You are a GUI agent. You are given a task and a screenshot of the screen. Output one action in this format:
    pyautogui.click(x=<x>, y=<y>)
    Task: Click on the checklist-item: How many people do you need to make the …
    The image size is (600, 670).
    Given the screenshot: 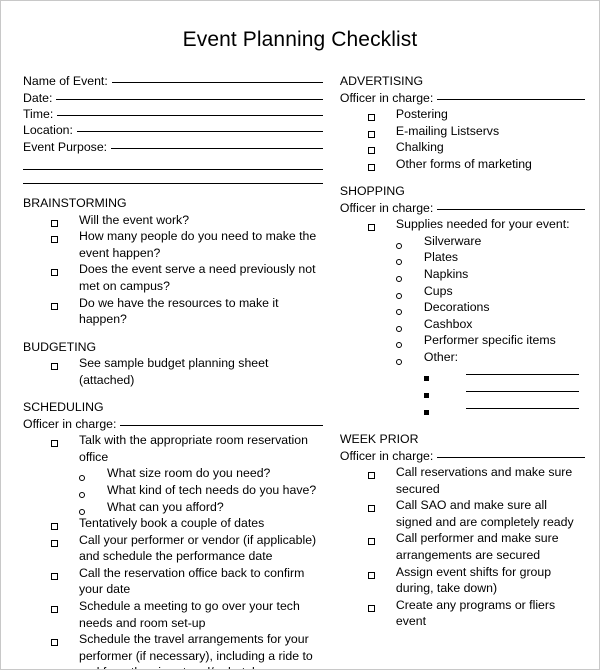 What is the action you would take?
    pyautogui.click(x=173, y=244)
    